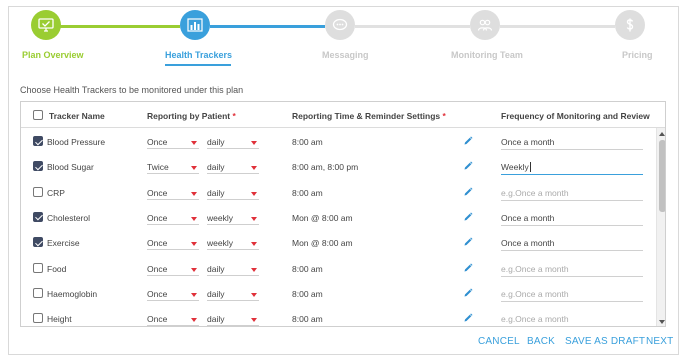 The width and height of the screenshot is (686, 361). What do you see at coordinates (59, 319) in the screenshot?
I see `tracker-name: Height` at bounding box center [59, 319].